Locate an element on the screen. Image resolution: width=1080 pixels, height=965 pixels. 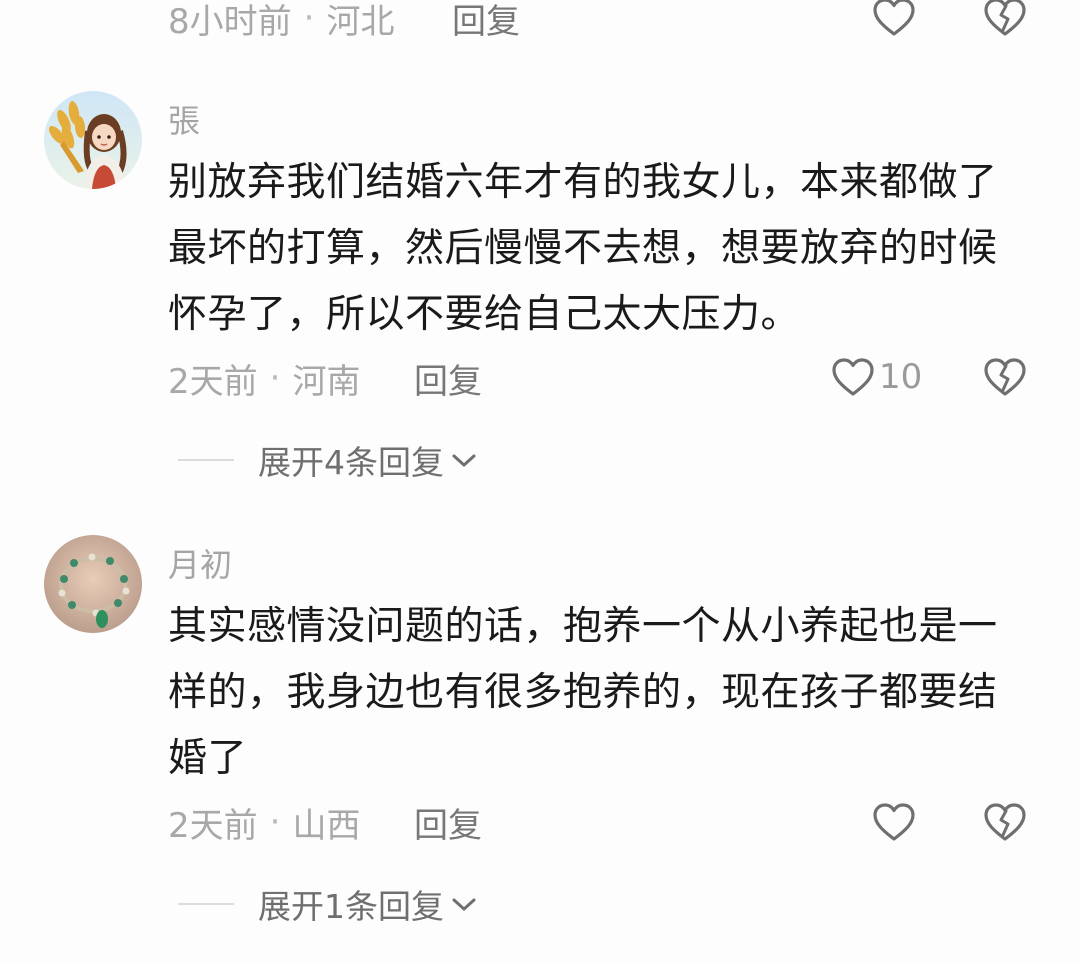
username: 張 is located at coordinates (184, 119).